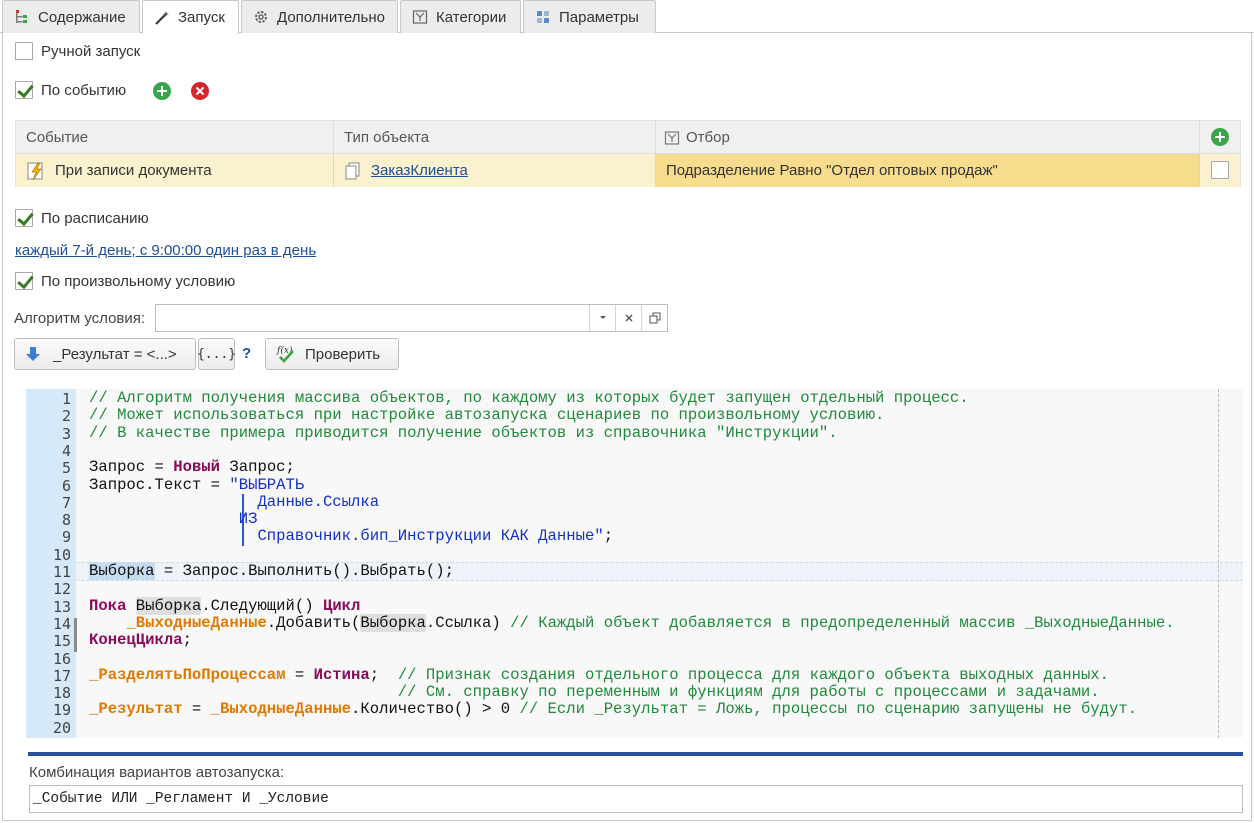 The width and height of the screenshot is (1254, 823). I want to click on code-line-13: Пока Выборка.Следующий() Цикл, so click(225, 605).